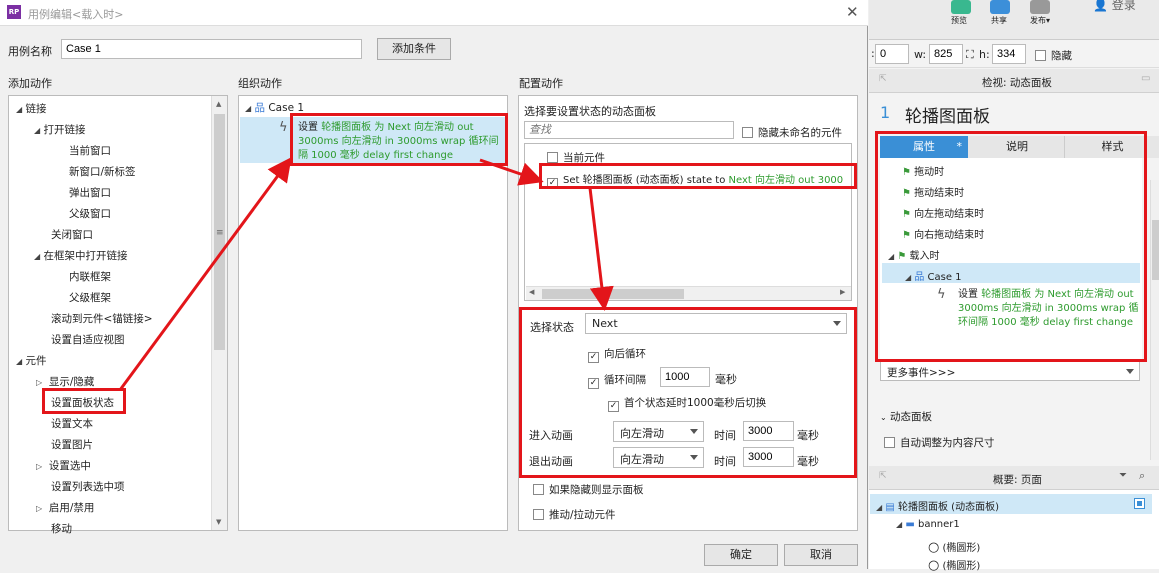 The height and width of the screenshot is (573, 1159). What do you see at coordinates (1145, 78) in the screenshot?
I see `dock-icon: ▭` at bounding box center [1145, 78].